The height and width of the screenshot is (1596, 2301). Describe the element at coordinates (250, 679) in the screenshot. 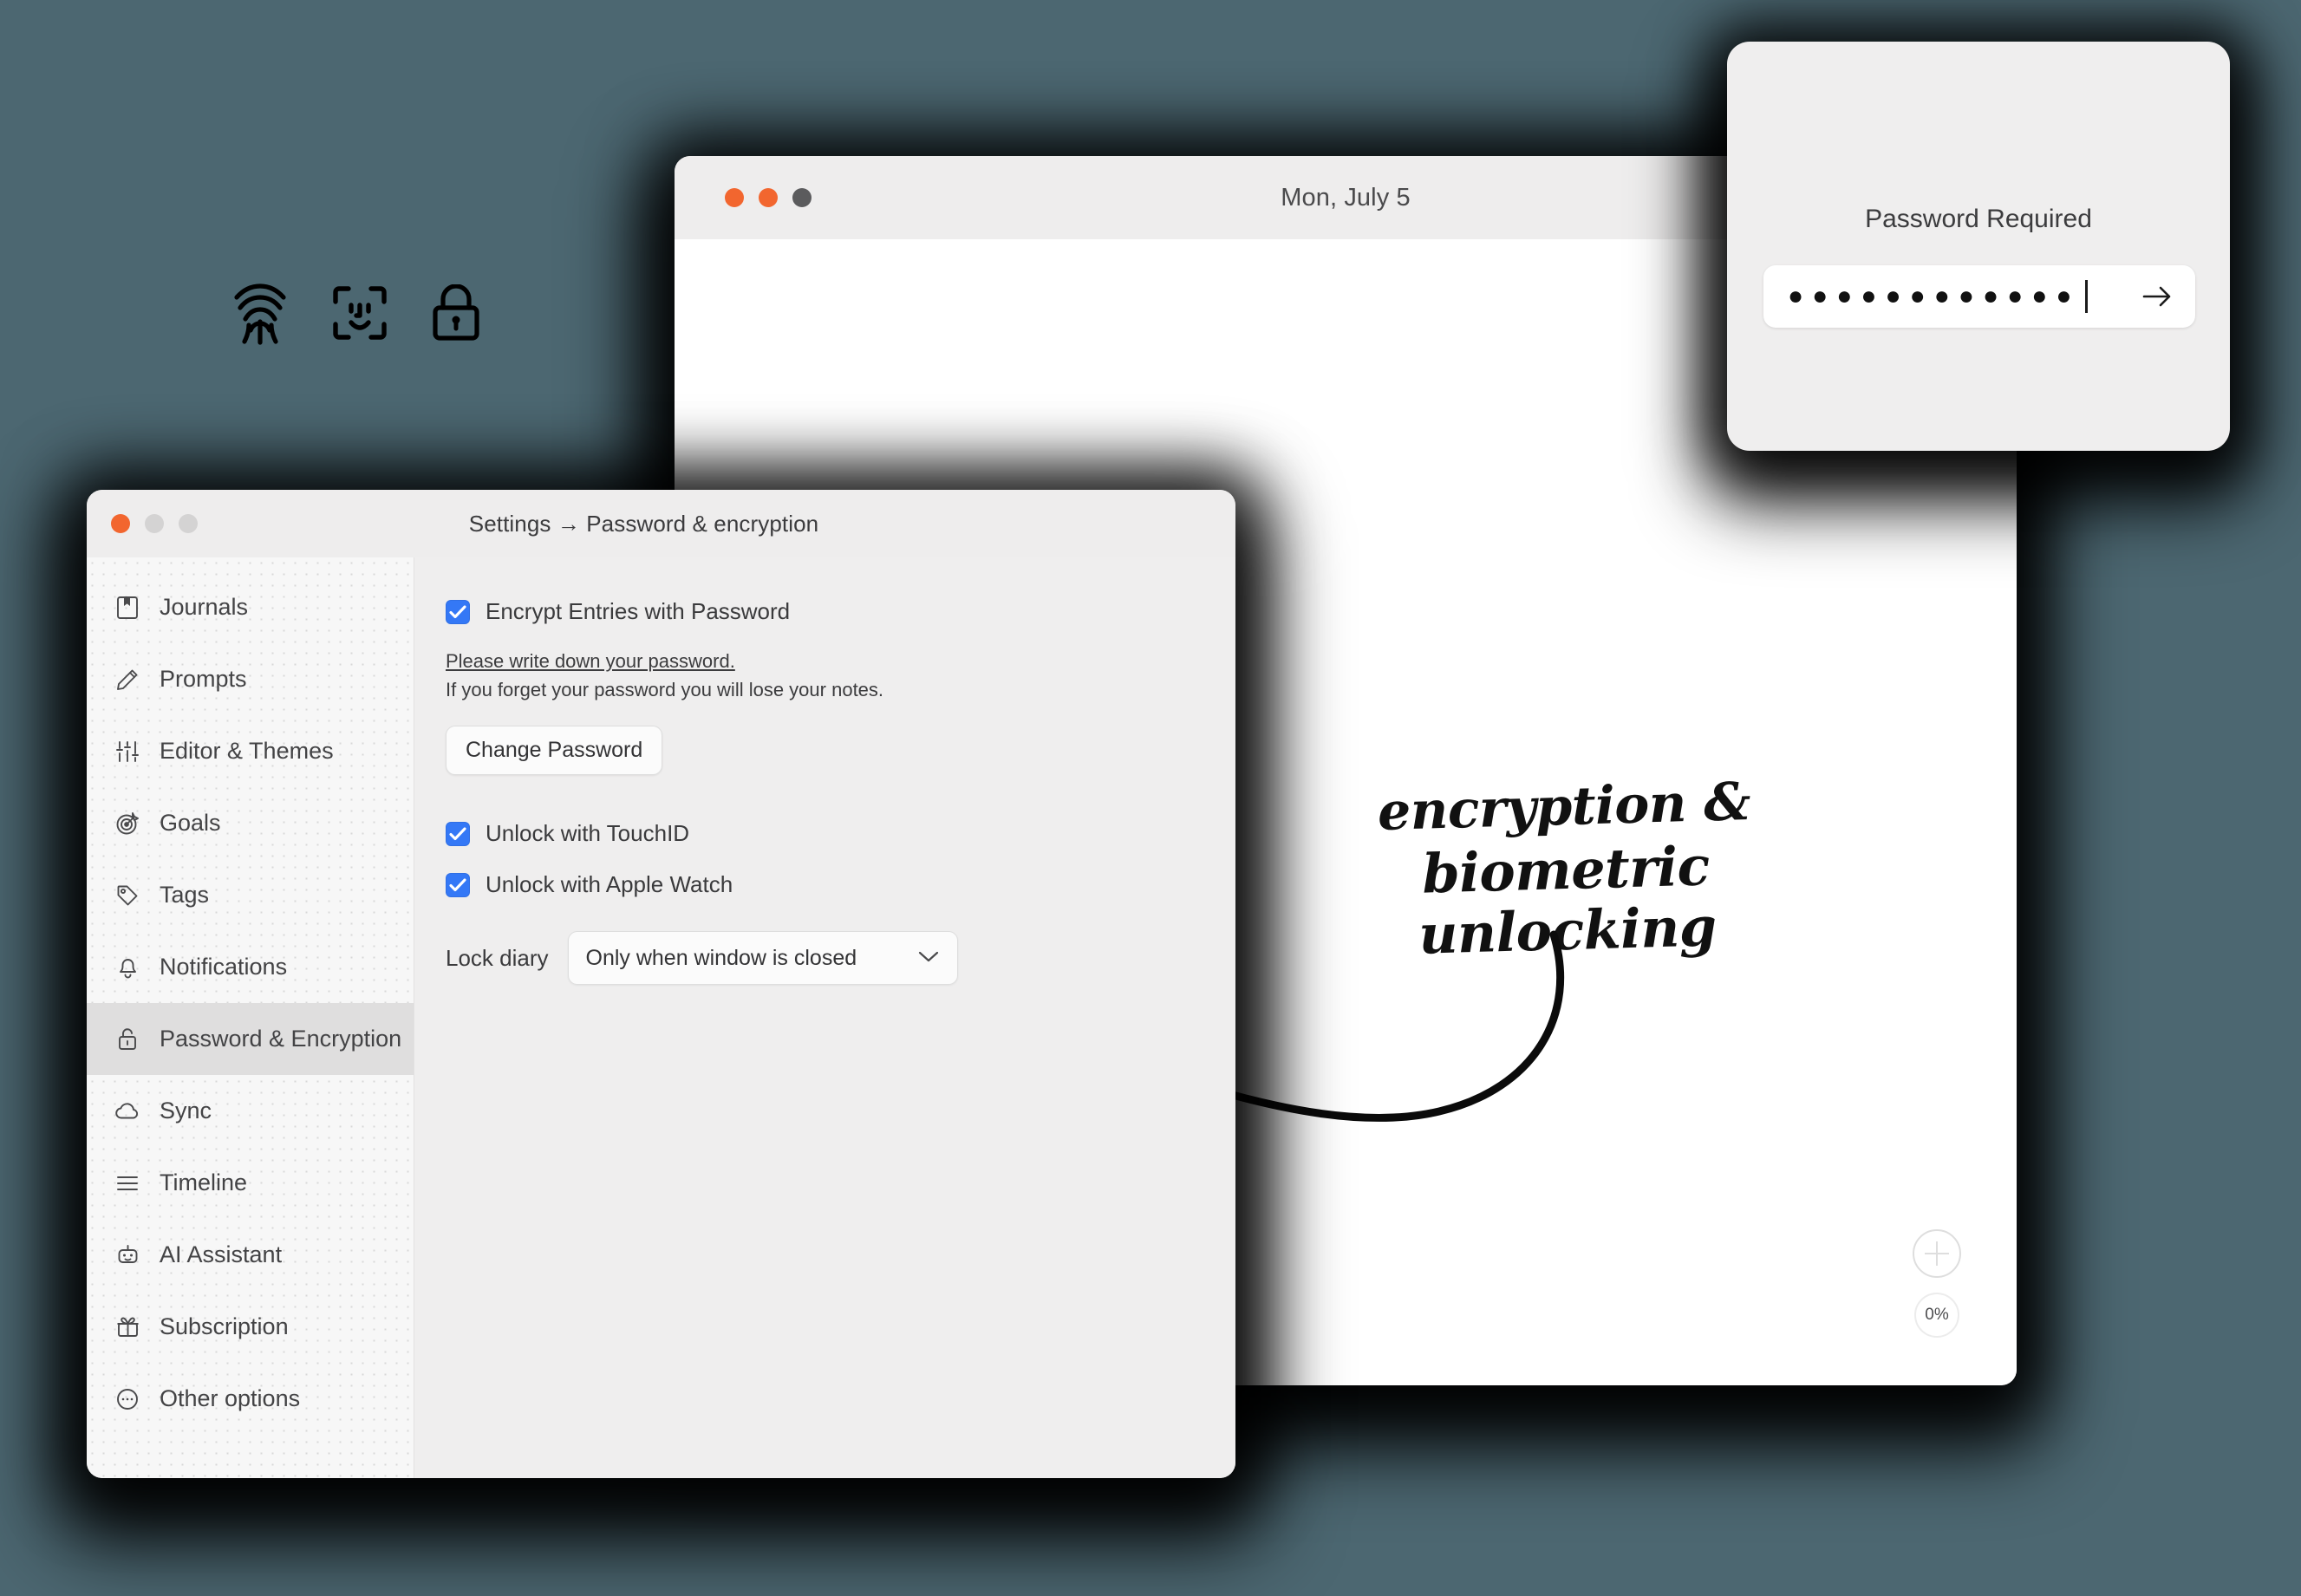

I see `sidebar-item-prompts: Prompts` at that location.